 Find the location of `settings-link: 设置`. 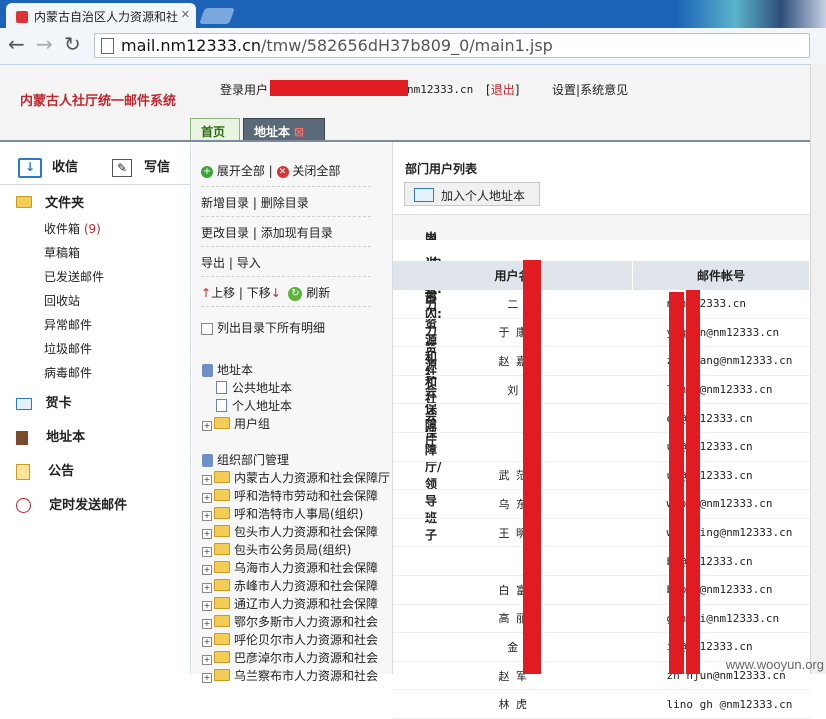

settings-link: 设置 is located at coordinates (564, 90).